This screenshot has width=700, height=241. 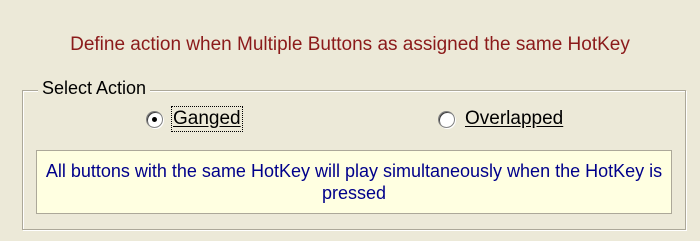 I want to click on select-action-title: Select Action, so click(x=94, y=88).